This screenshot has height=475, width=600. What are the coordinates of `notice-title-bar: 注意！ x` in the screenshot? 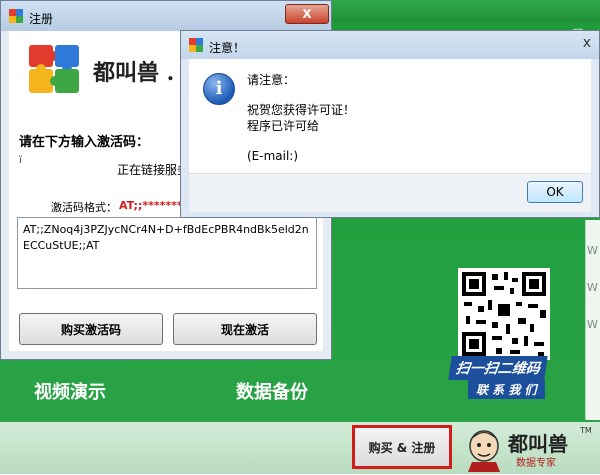 It's located at (390, 45).